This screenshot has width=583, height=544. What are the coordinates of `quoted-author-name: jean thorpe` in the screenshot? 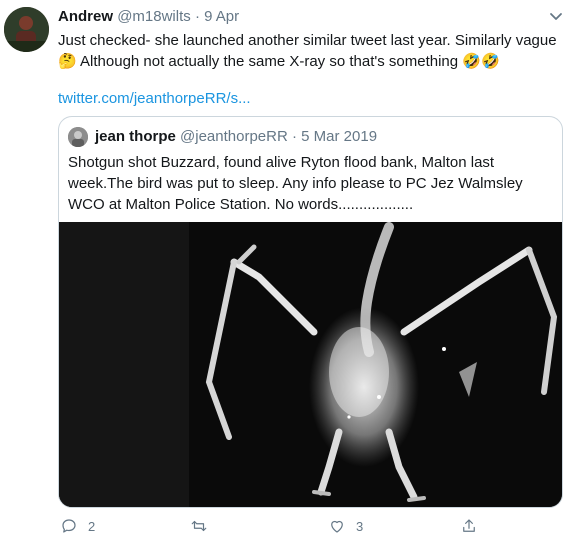 It's located at (135, 136).